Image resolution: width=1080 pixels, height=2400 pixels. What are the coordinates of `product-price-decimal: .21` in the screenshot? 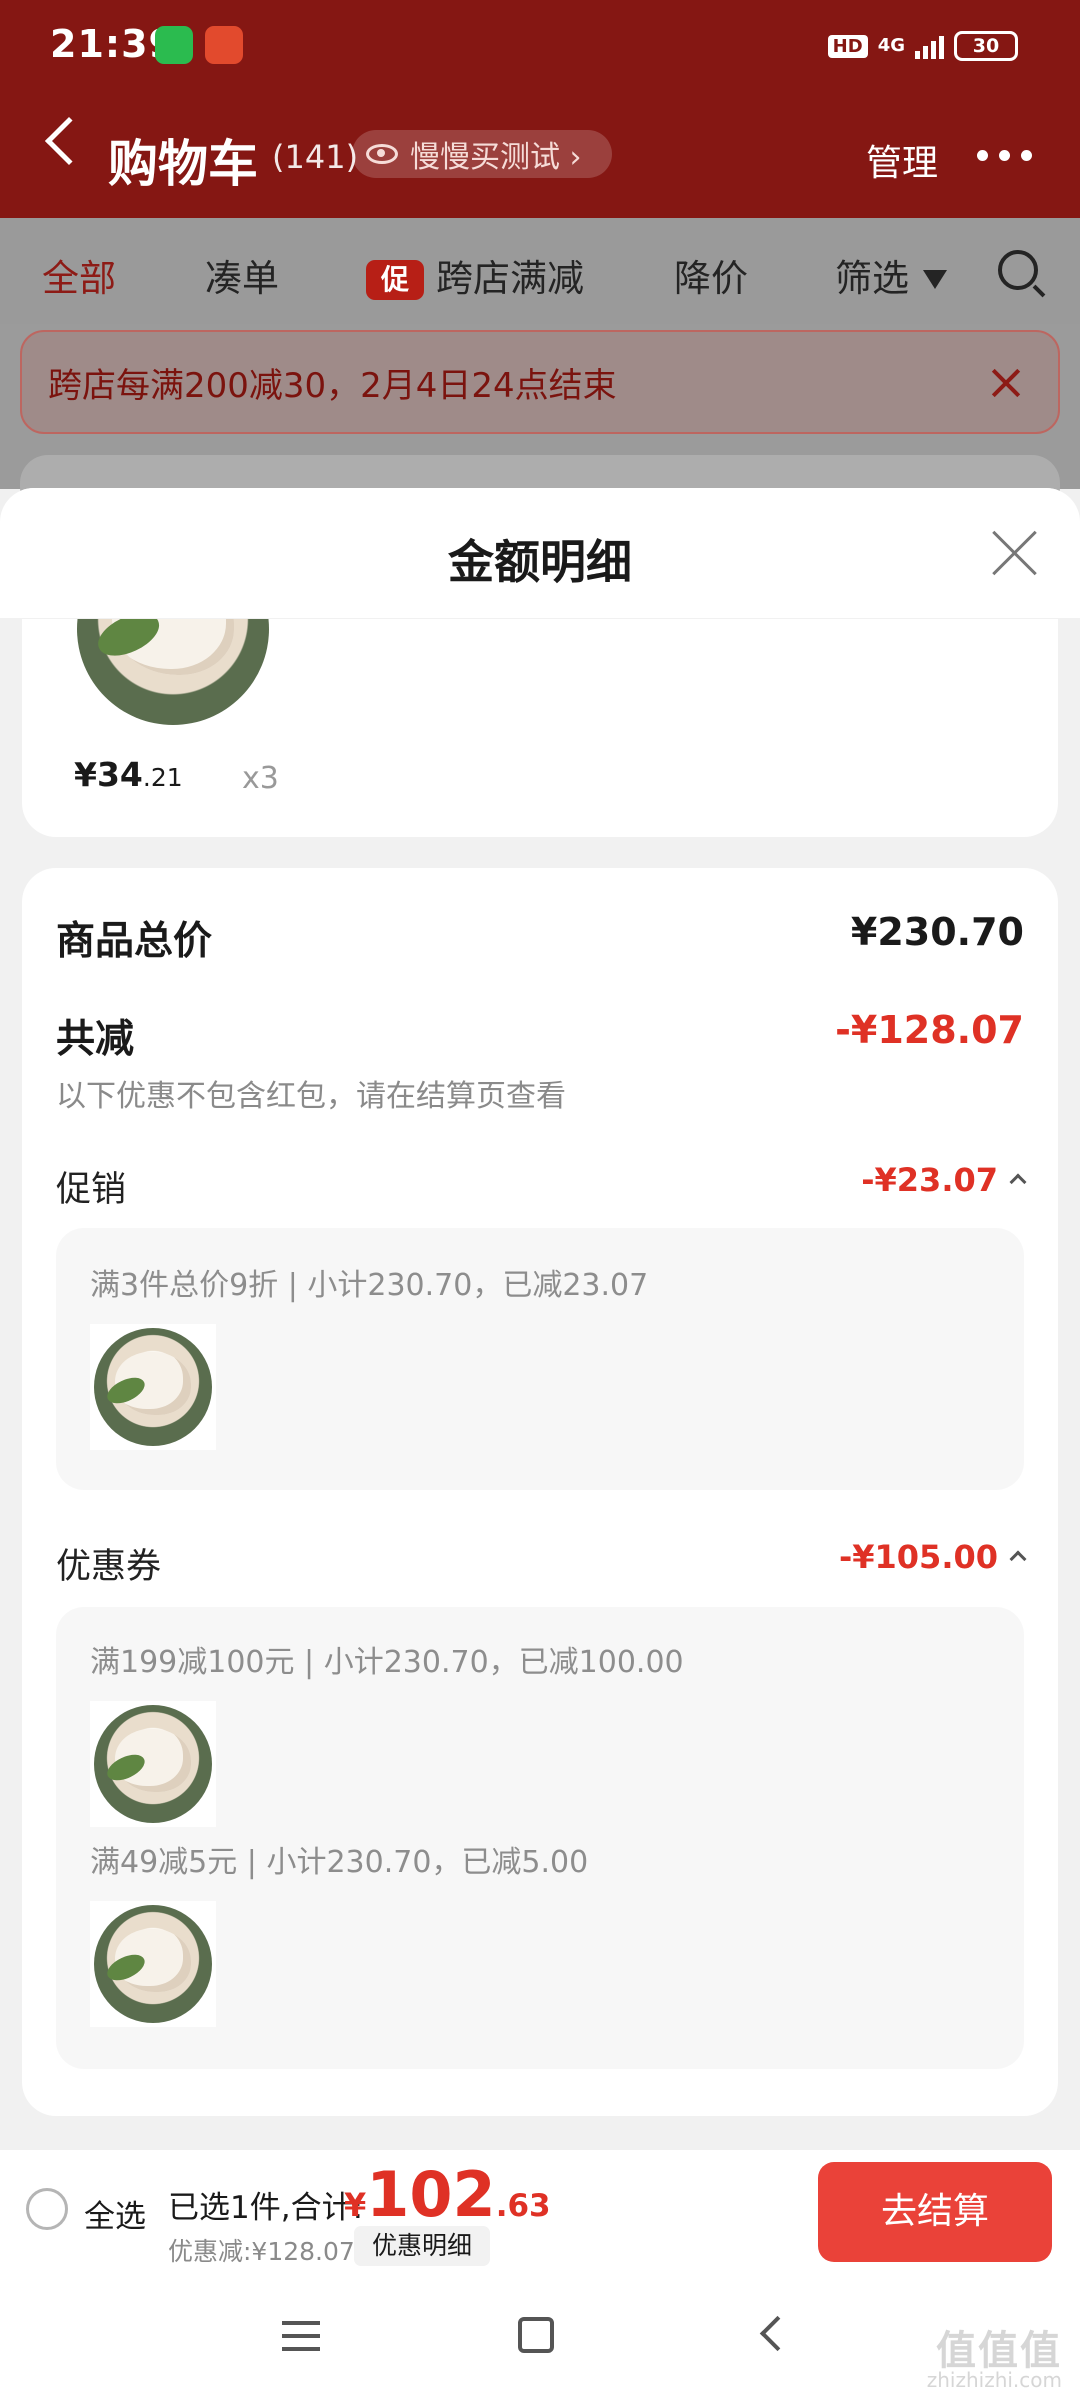 It's located at (162, 777).